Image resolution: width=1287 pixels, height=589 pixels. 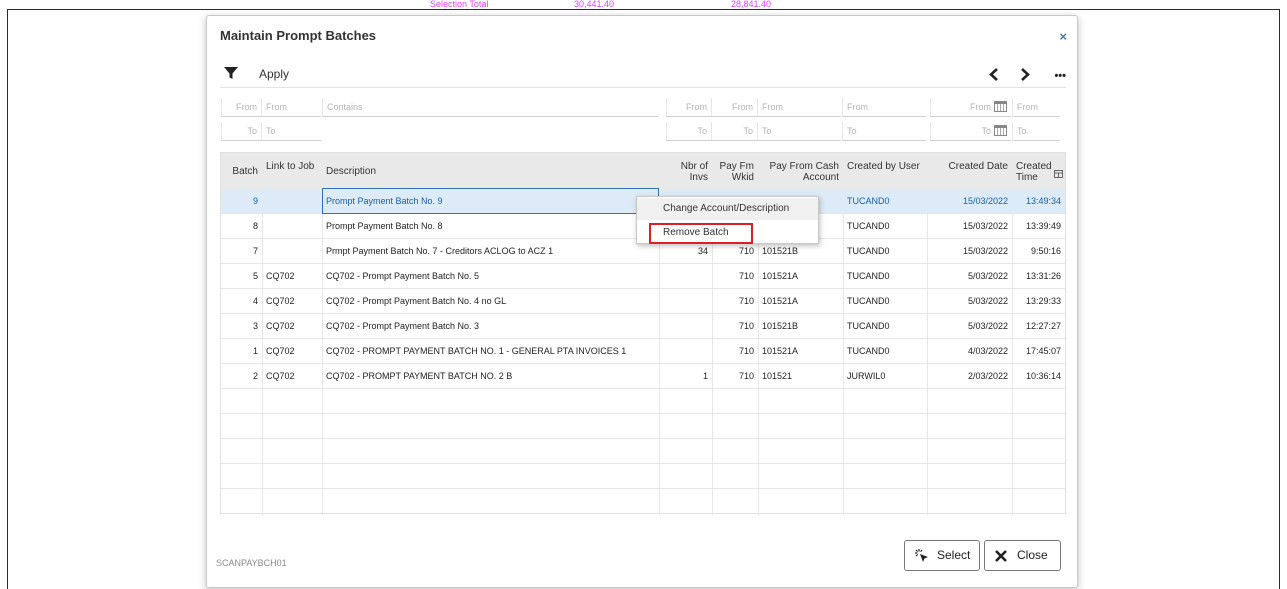 I want to click on toolbar: Apply •••, so click(x=643, y=75).